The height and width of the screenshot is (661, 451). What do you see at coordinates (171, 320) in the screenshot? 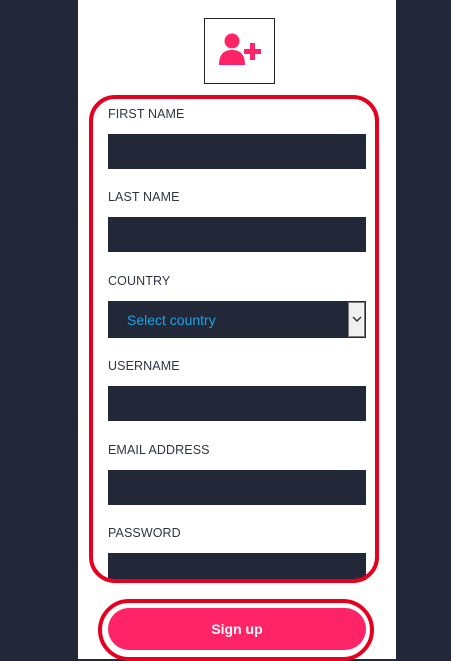
I see `country-select-value: Select country` at bounding box center [171, 320].